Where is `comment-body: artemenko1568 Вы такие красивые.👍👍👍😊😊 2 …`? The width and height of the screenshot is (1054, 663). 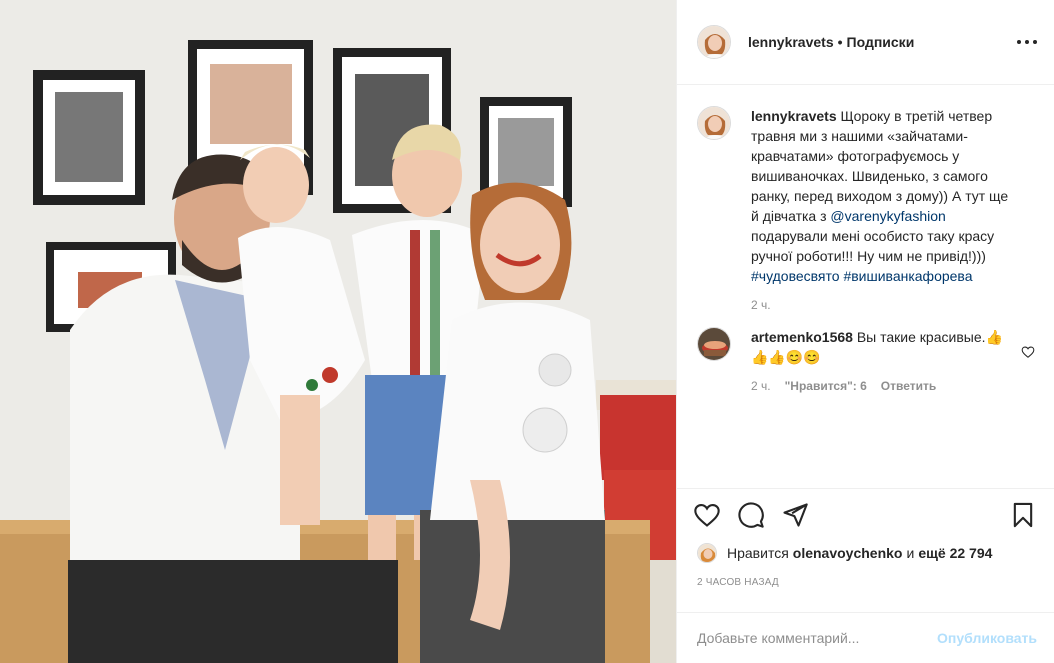 comment-body: artemenko1568 Вы такие красивые.👍👍👍😊😊 2 … is located at coordinates (884, 360).